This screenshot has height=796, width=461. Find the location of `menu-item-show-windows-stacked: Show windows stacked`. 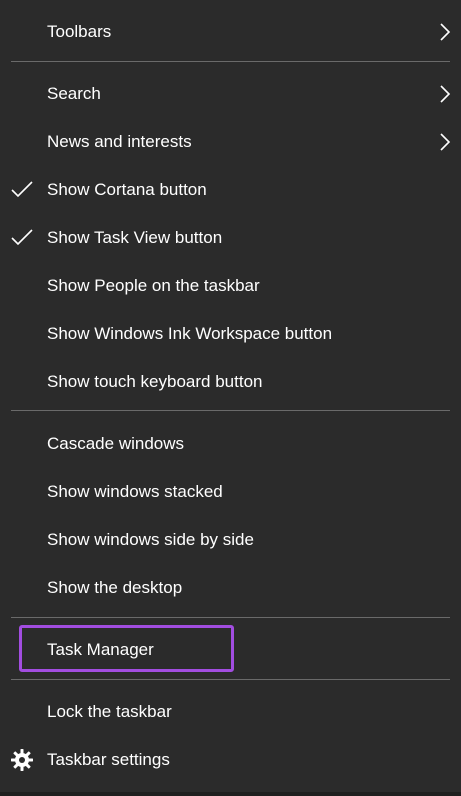

menu-item-show-windows-stacked: Show windows stacked is located at coordinates (230, 492).